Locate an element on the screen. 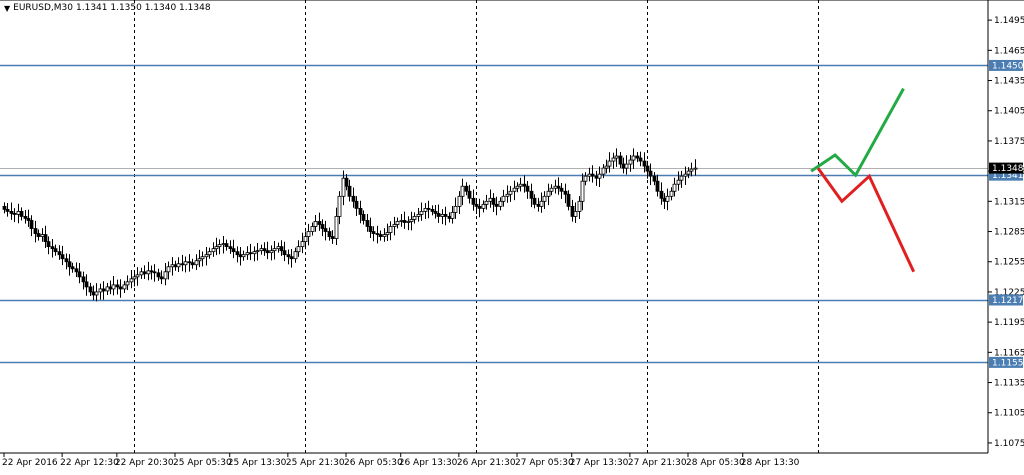 The width and height of the screenshot is (1024, 475). time-tick-label: 25 Apr 21:30 is located at coordinates (315, 463).